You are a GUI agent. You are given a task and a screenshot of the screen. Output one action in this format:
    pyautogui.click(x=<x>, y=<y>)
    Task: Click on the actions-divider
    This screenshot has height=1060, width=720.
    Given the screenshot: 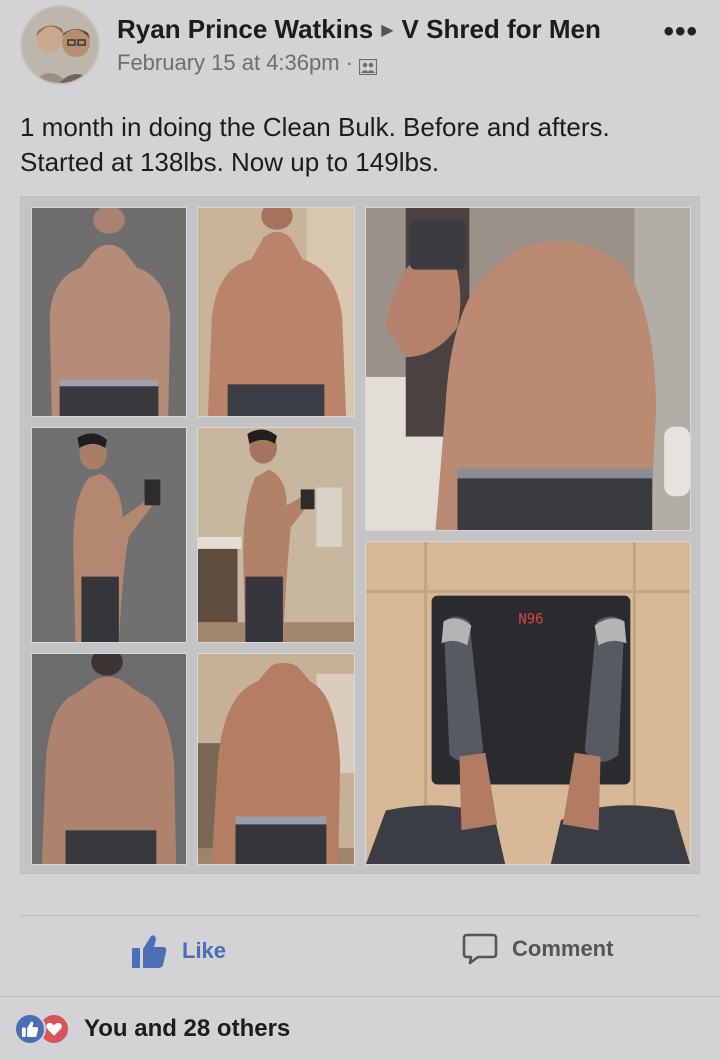 What is the action you would take?
    pyautogui.click(x=360, y=915)
    